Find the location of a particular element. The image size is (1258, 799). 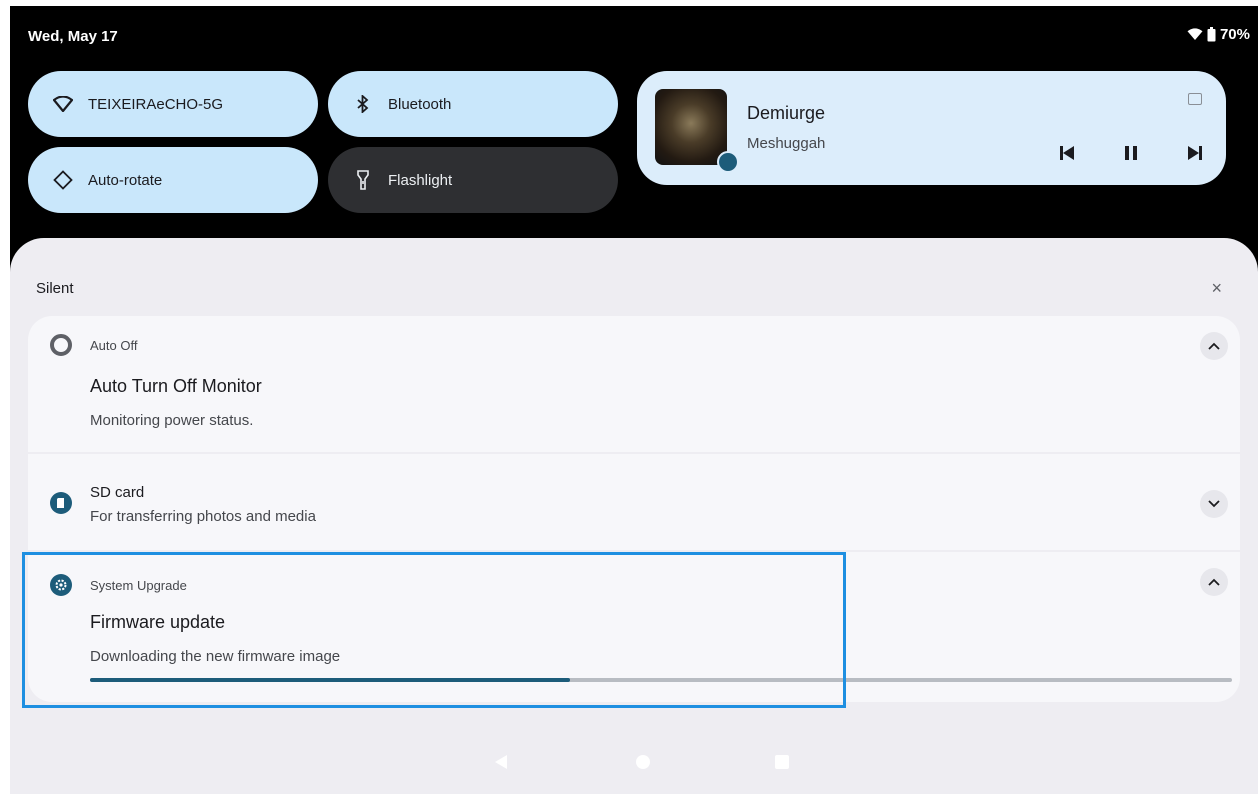

notification-app-name: Auto Off is located at coordinates (114, 345).